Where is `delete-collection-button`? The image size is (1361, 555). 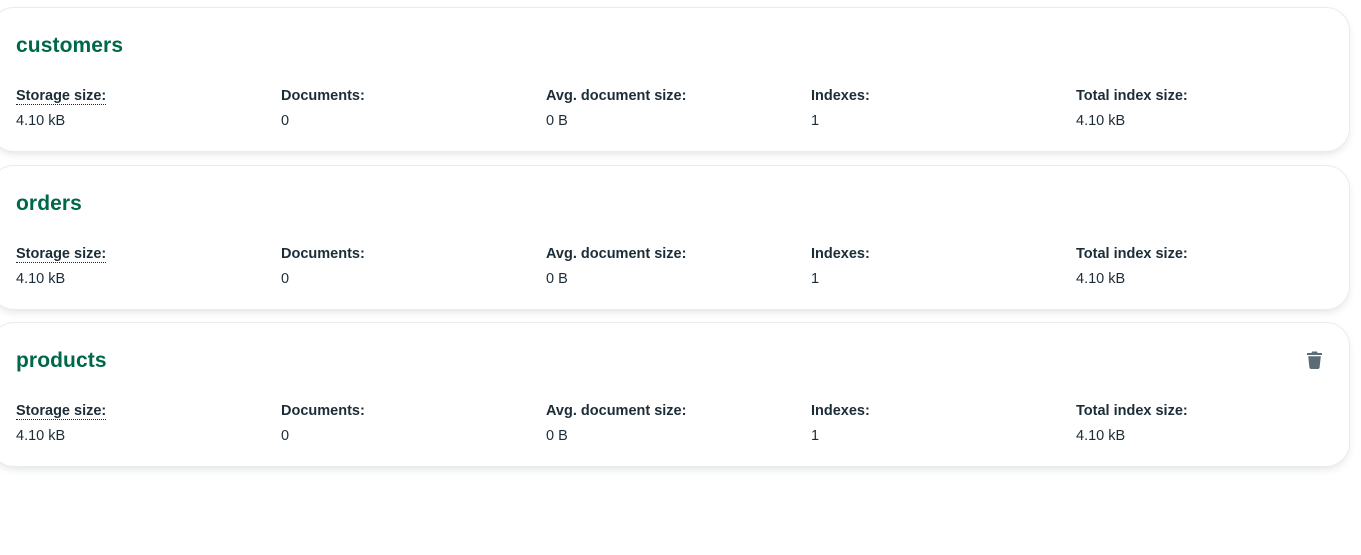
delete-collection-button is located at coordinates (1314, 360).